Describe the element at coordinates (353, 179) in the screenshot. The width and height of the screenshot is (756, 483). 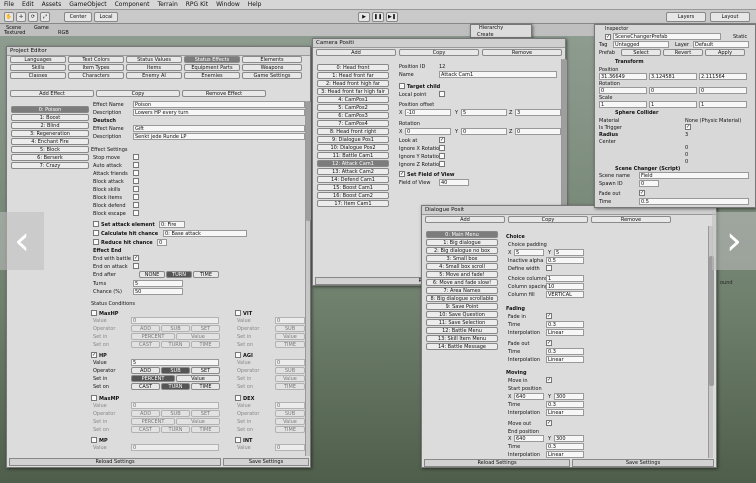
I see `list-item: 14: Defend Cam1` at that location.